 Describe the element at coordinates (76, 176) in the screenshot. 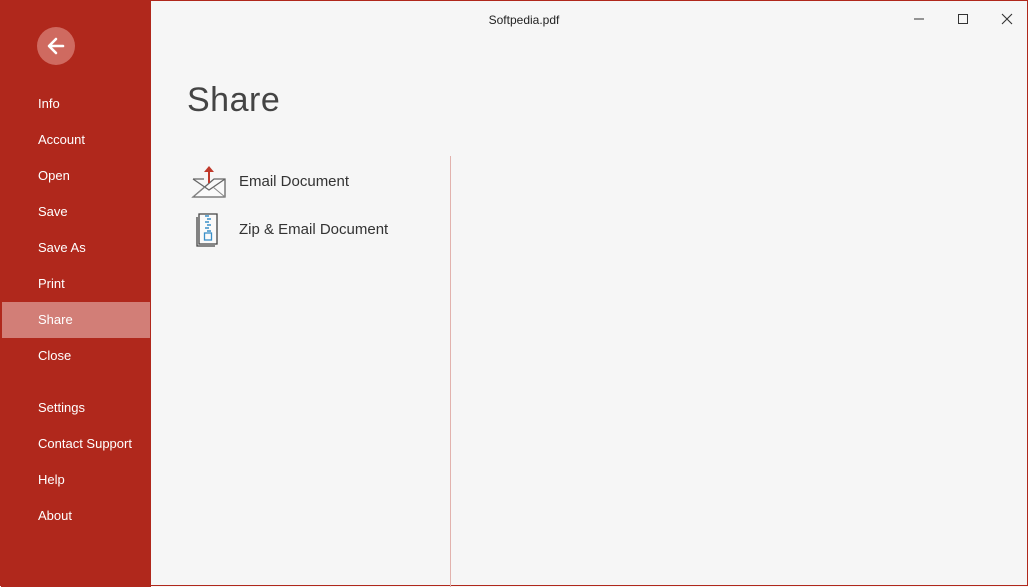

I see `sidebar-item-open: Open` at that location.